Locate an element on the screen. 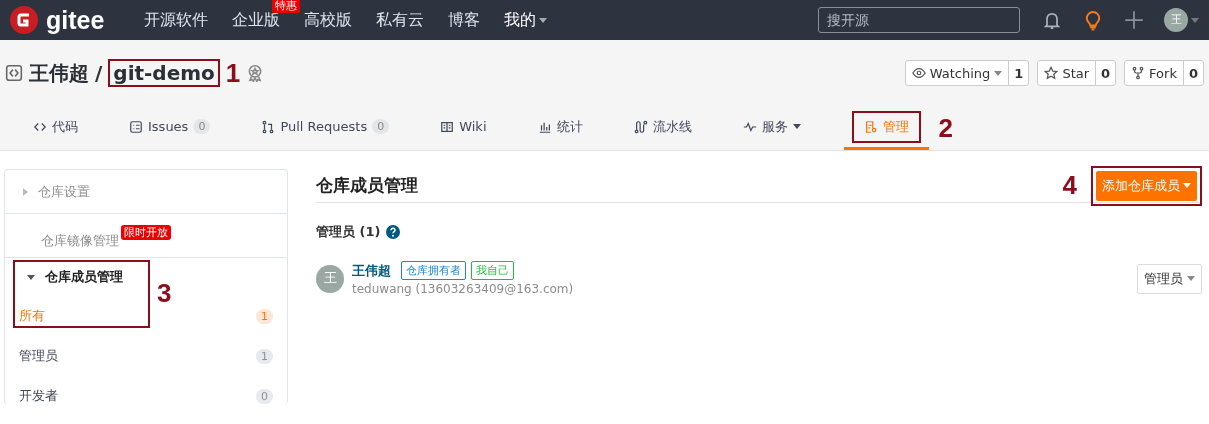 The image size is (1209, 424). member-tag: 我自己 is located at coordinates (492, 270).